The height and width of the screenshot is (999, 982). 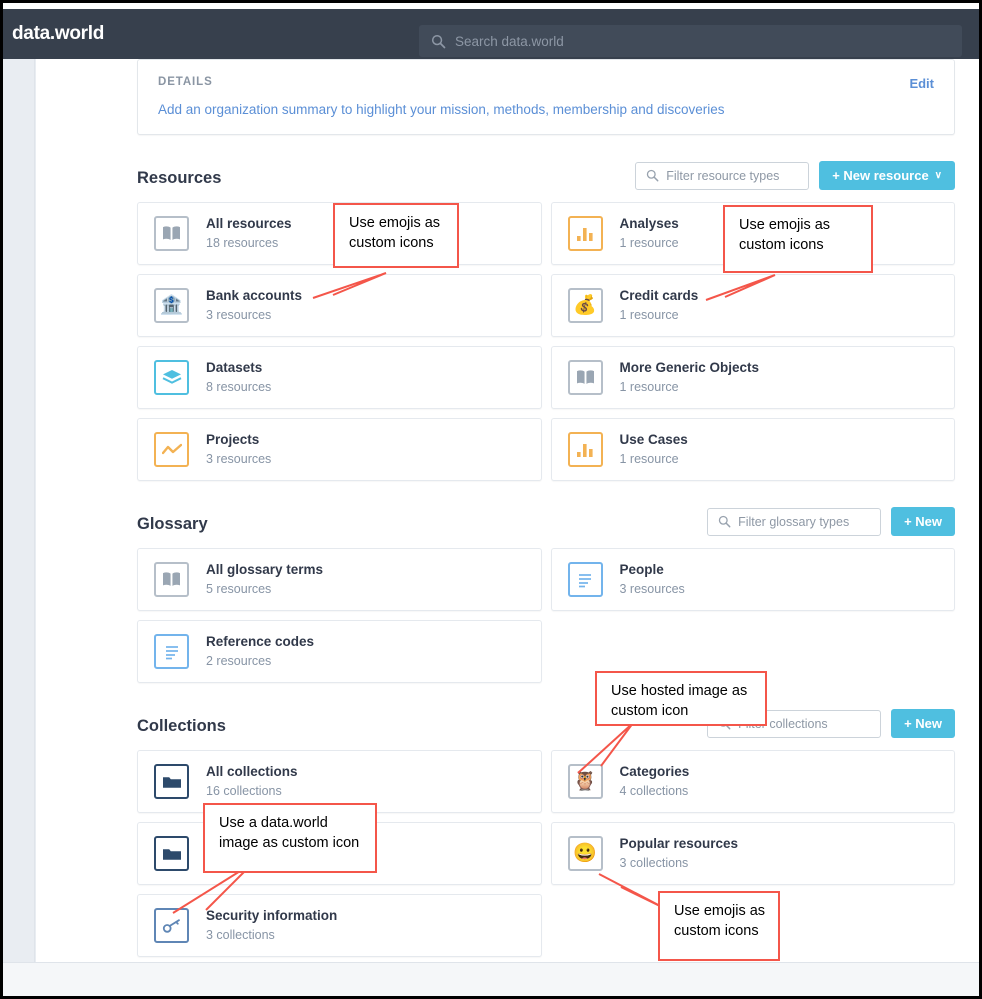 What do you see at coordinates (752, 579) in the screenshot?
I see `resource-card: People 3 resources` at bounding box center [752, 579].